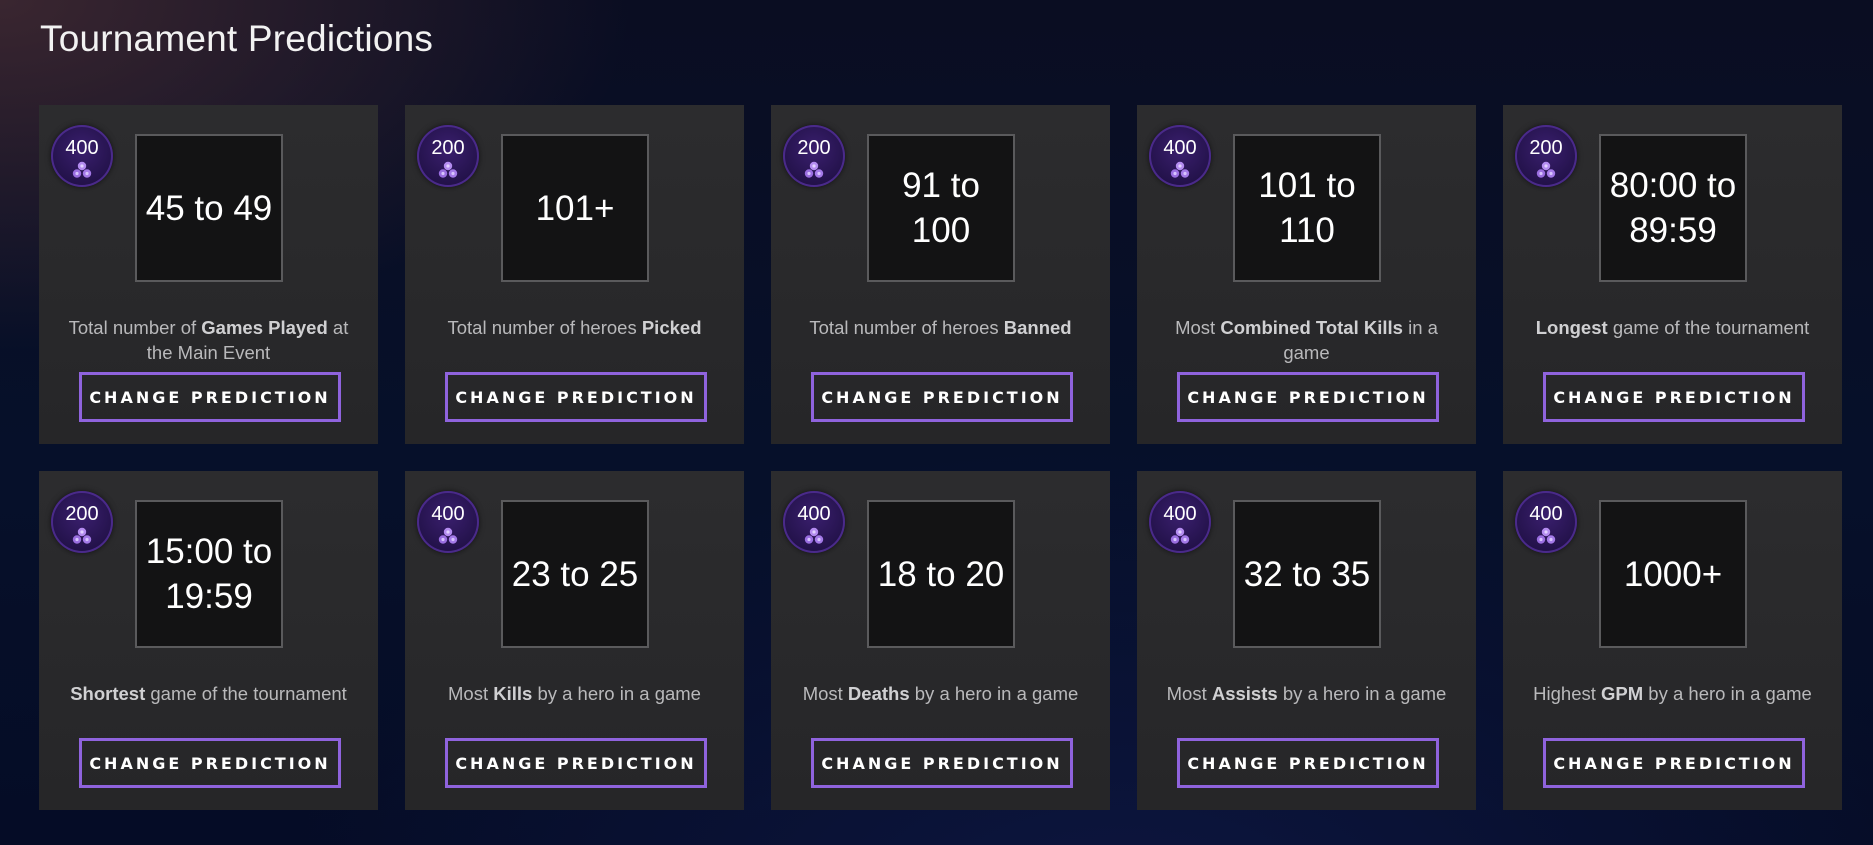 This screenshot has width=1873, height=845. I want to click on prediction-description: Highest GPM by a hero in a game, so click(1672, 693).